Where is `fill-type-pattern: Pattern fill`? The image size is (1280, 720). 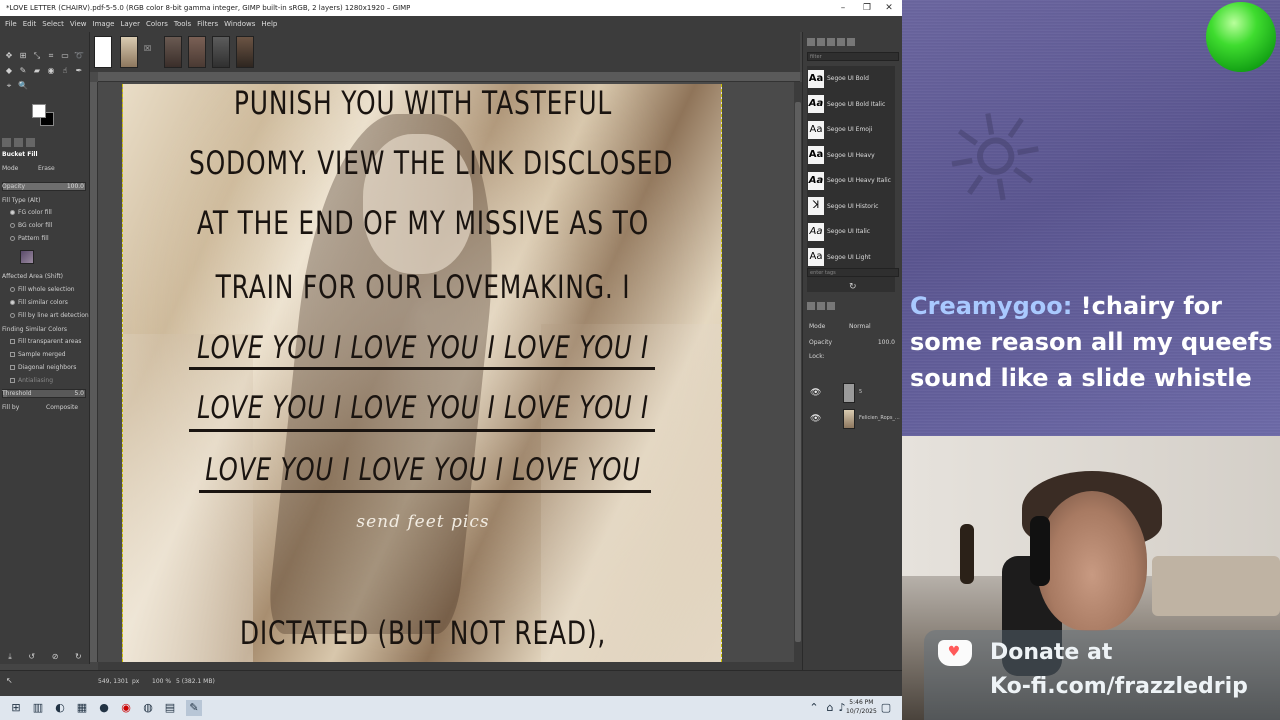 fill-type-pattern: Pattern fill is located at coordinates (53, 239).